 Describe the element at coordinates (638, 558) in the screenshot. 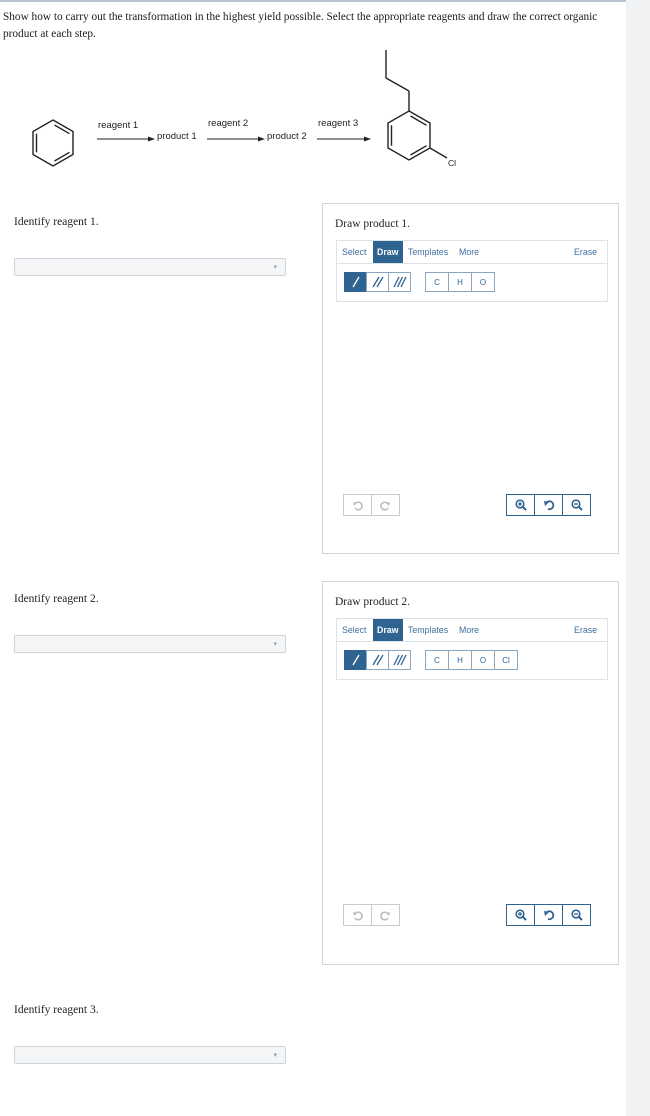

I see `scrollbar-track` at that location.